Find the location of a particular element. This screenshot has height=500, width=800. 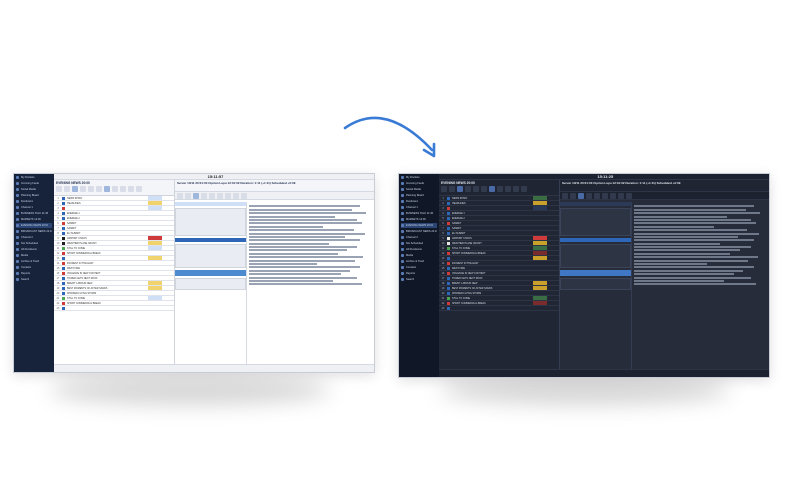

story-name: NEWS INTRO is located at coordinates (460, 198).